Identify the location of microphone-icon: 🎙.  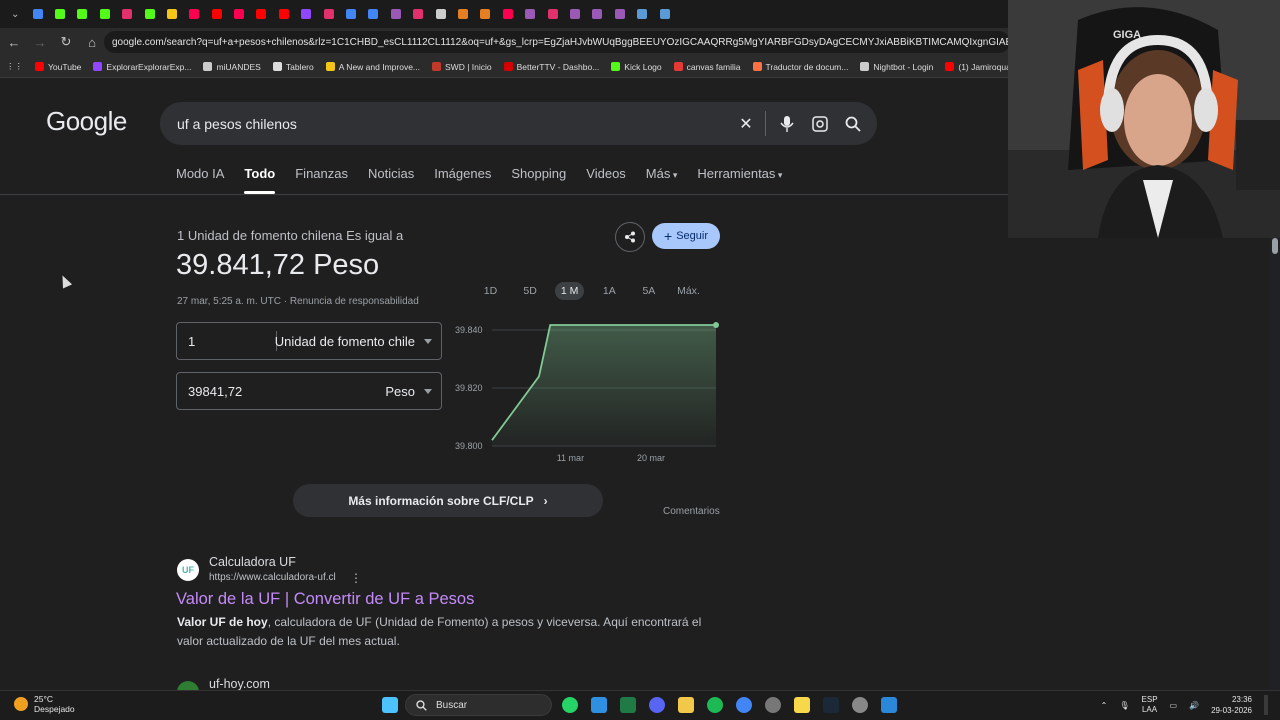
(1124, 705).